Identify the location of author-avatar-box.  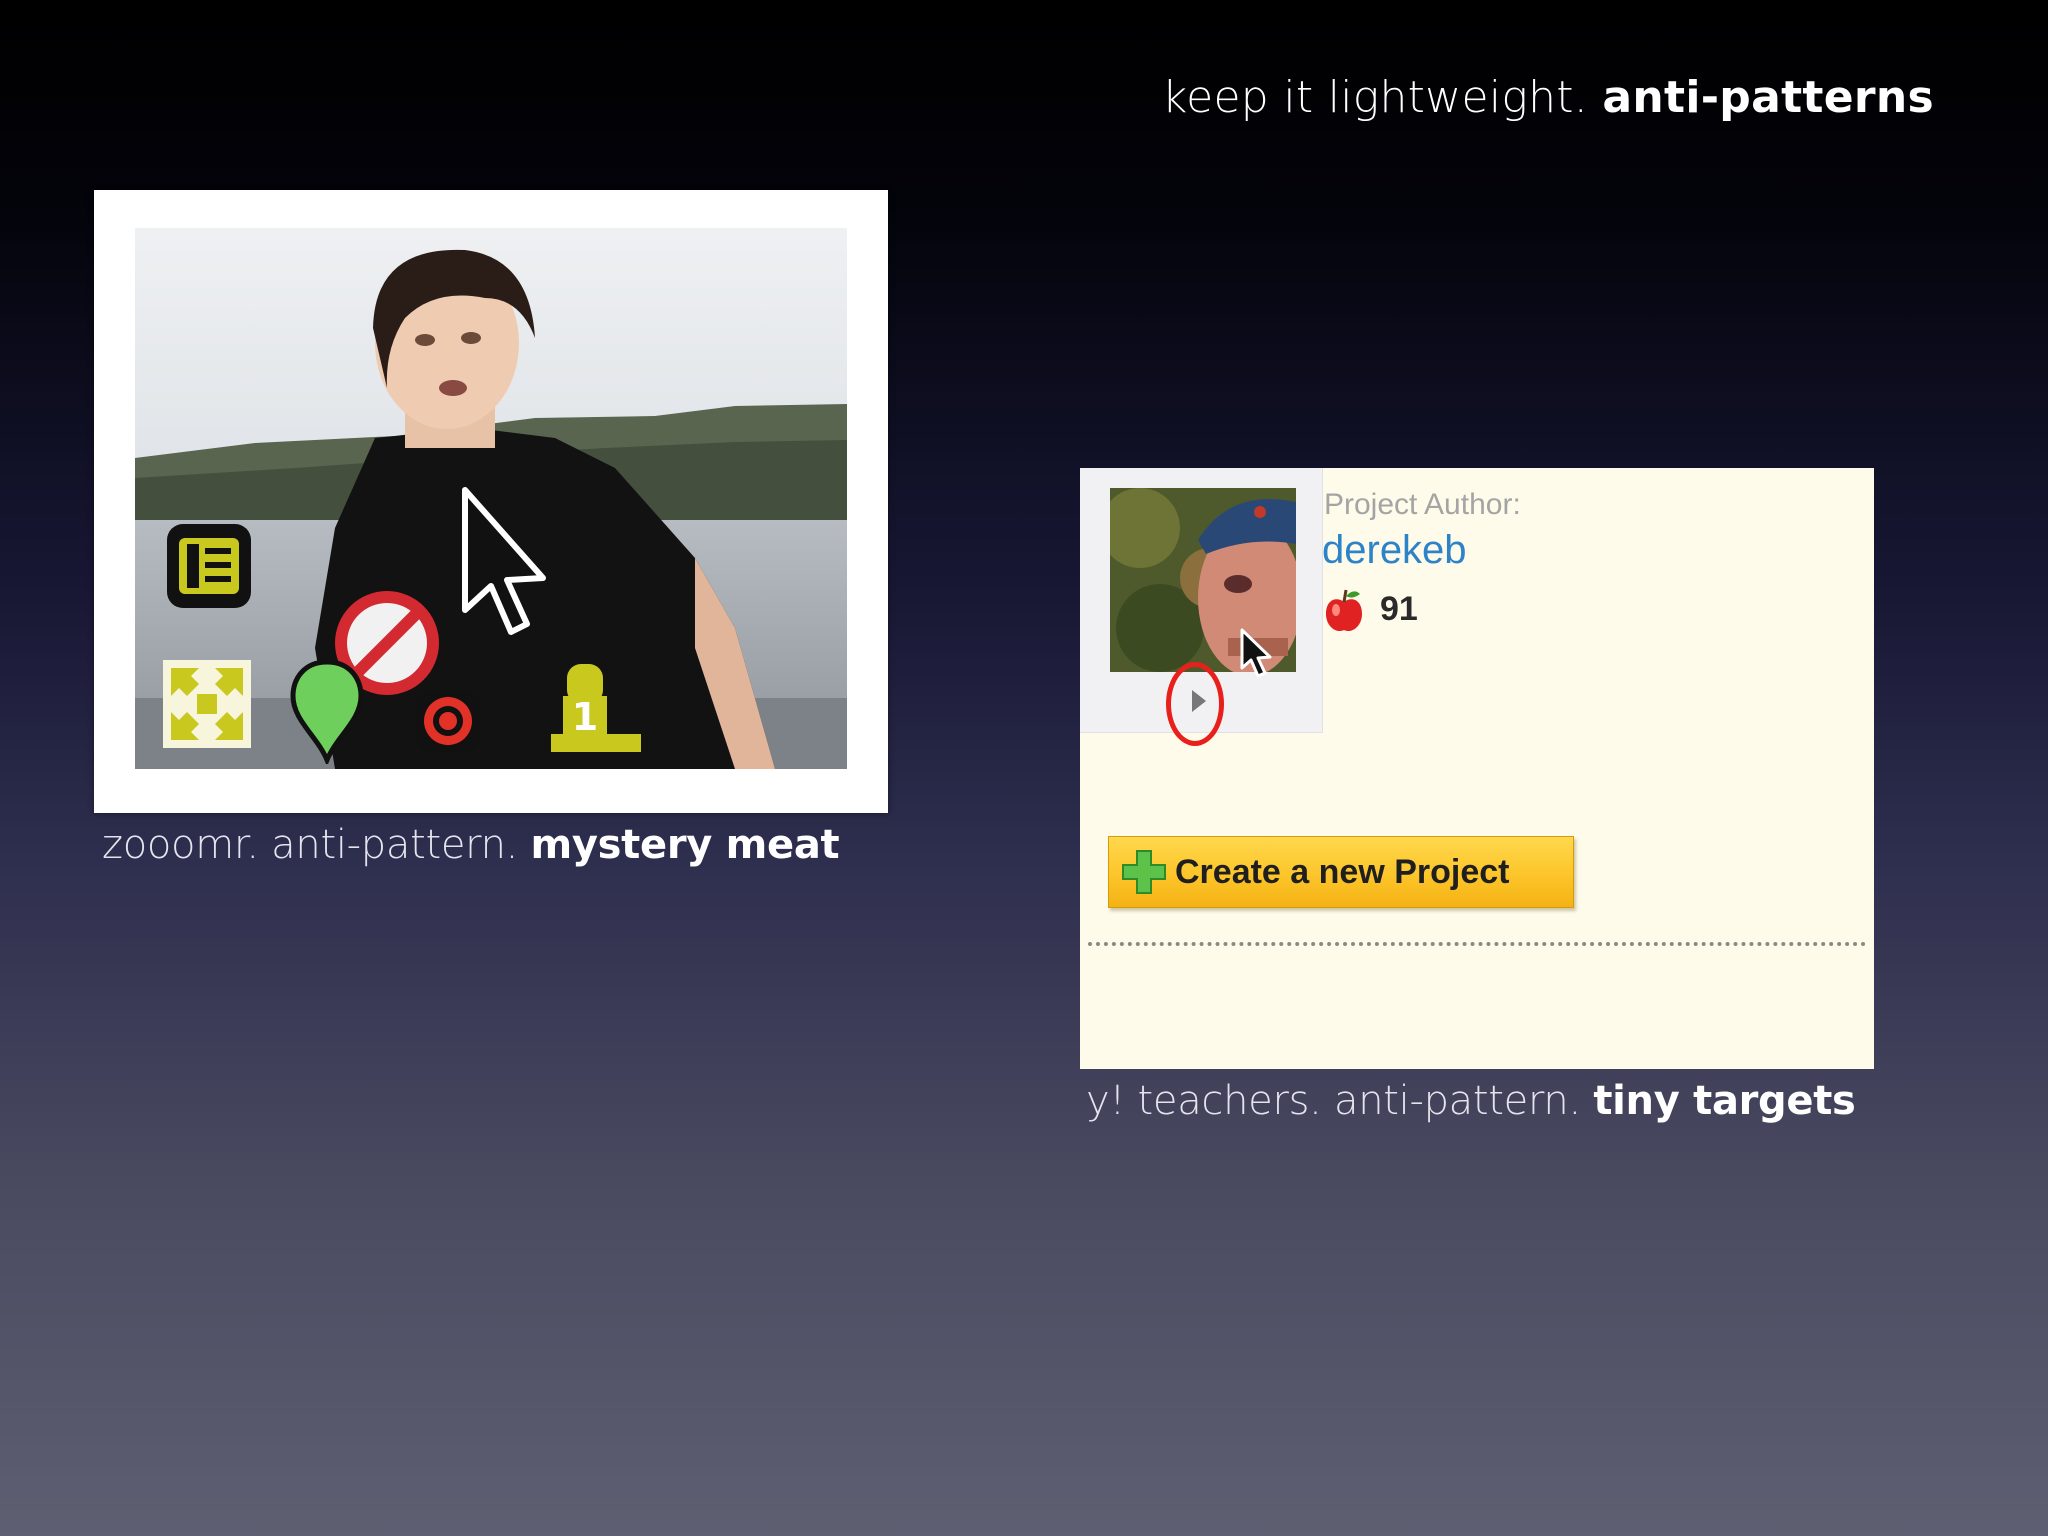
(1201, 607).